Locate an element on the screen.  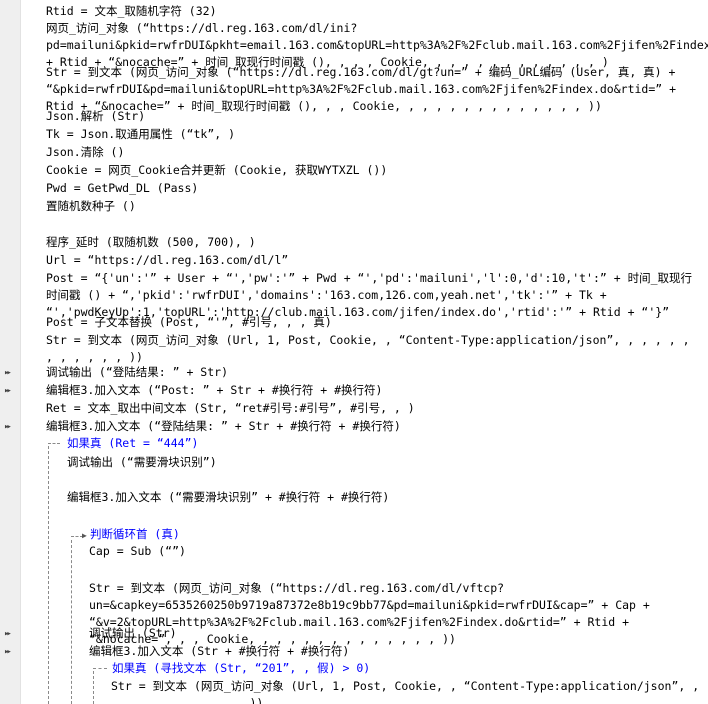
code-line: 判断循环首 (真) is located at coordinates (364, 534).